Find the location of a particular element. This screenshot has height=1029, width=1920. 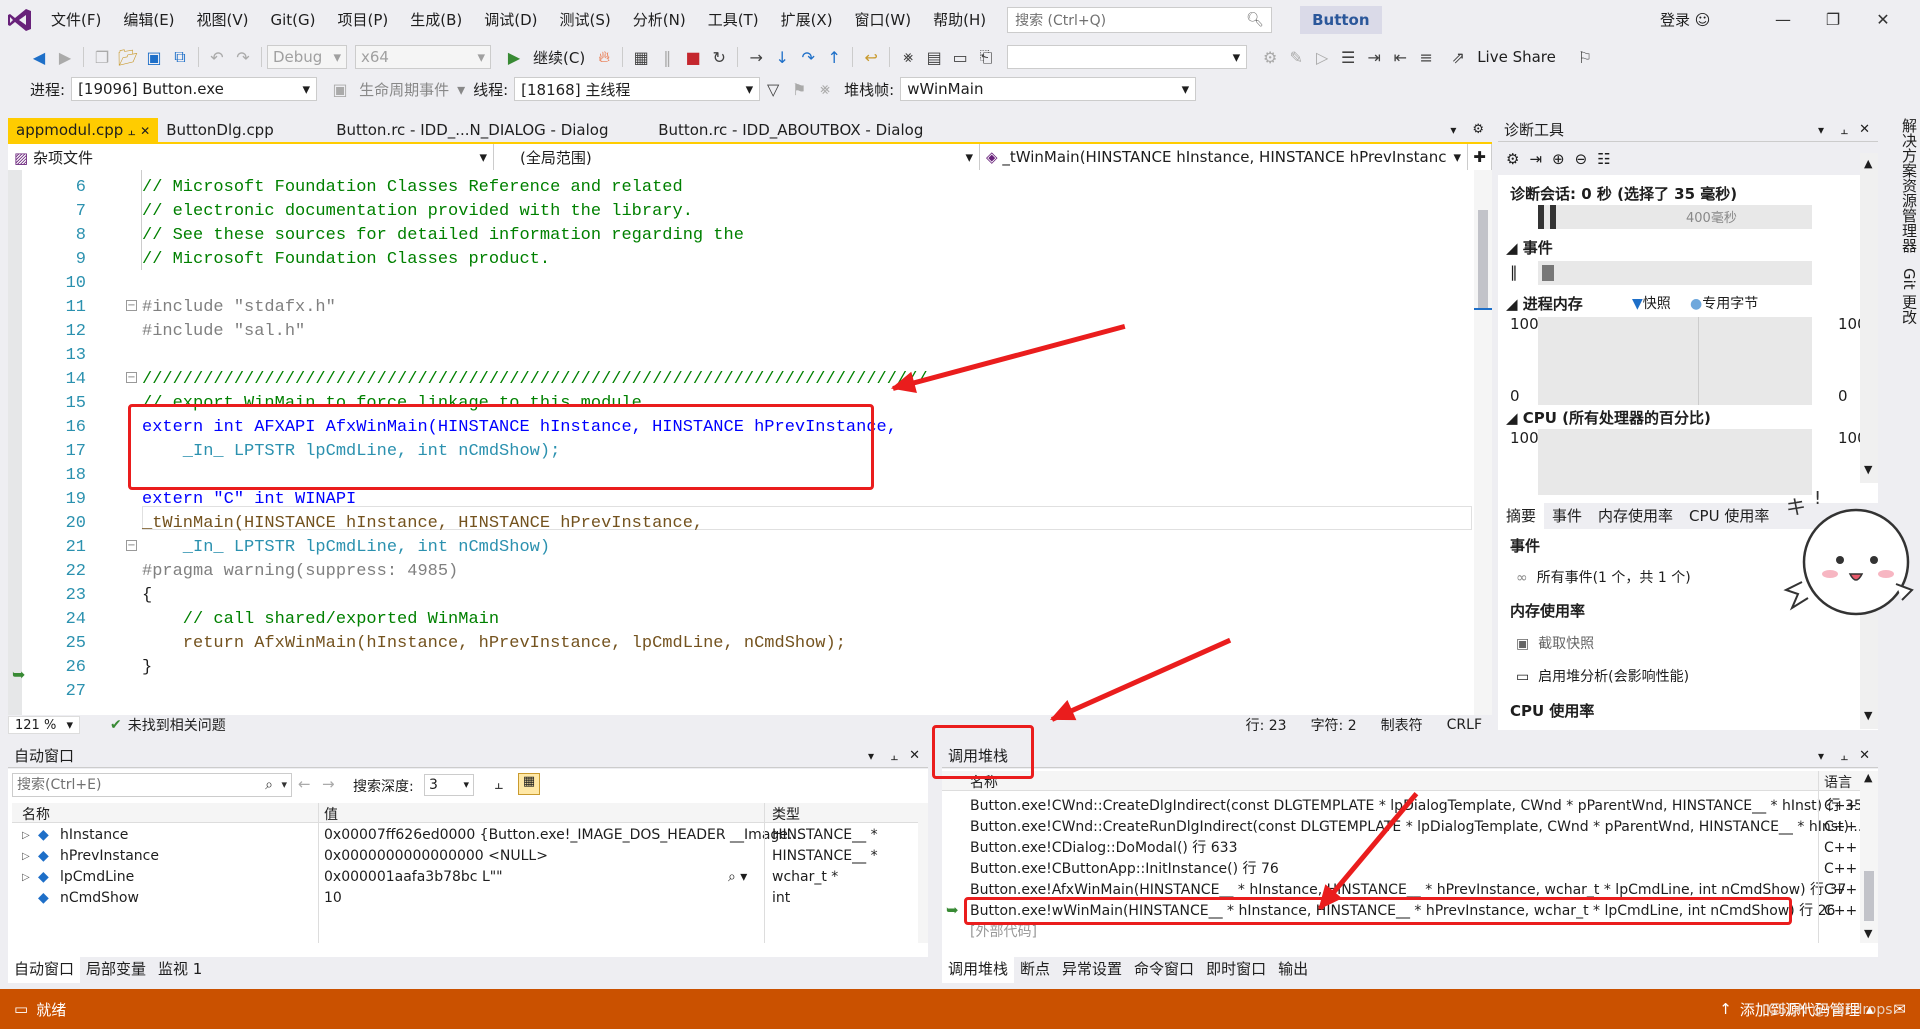

menu-window: 窗口(W) is located at coordinates (883, 20).